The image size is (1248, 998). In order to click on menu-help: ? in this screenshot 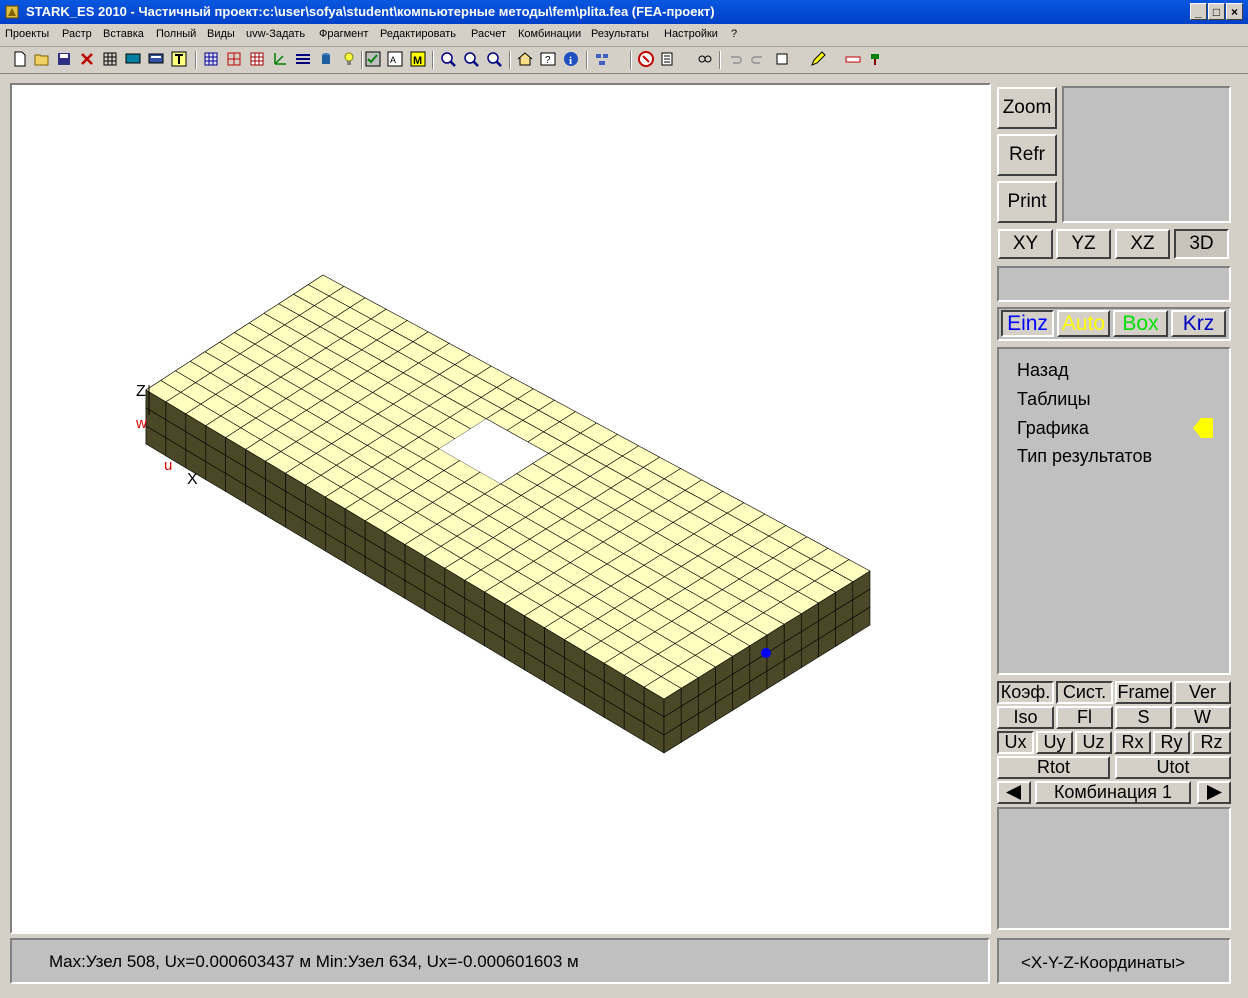, I will do `click(734, 34)`.